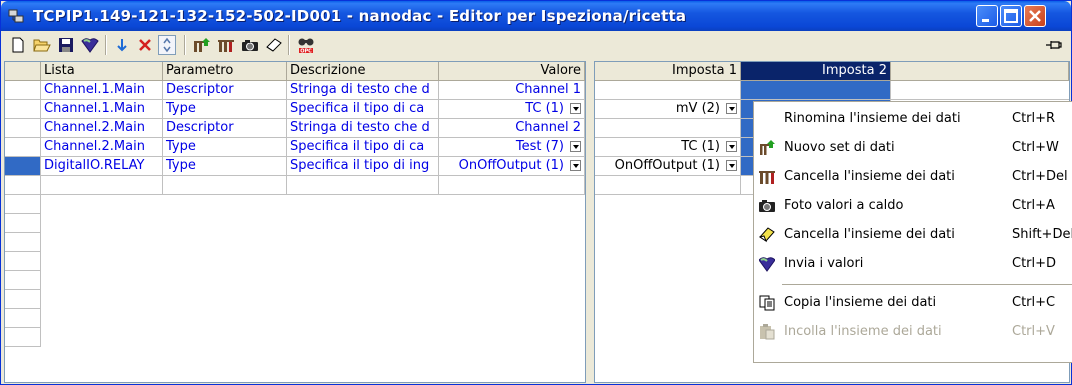  Describe the element at coordinates (668, 147) in the screenshot. I see `cell-imposta-1: TC (1)` at that location.